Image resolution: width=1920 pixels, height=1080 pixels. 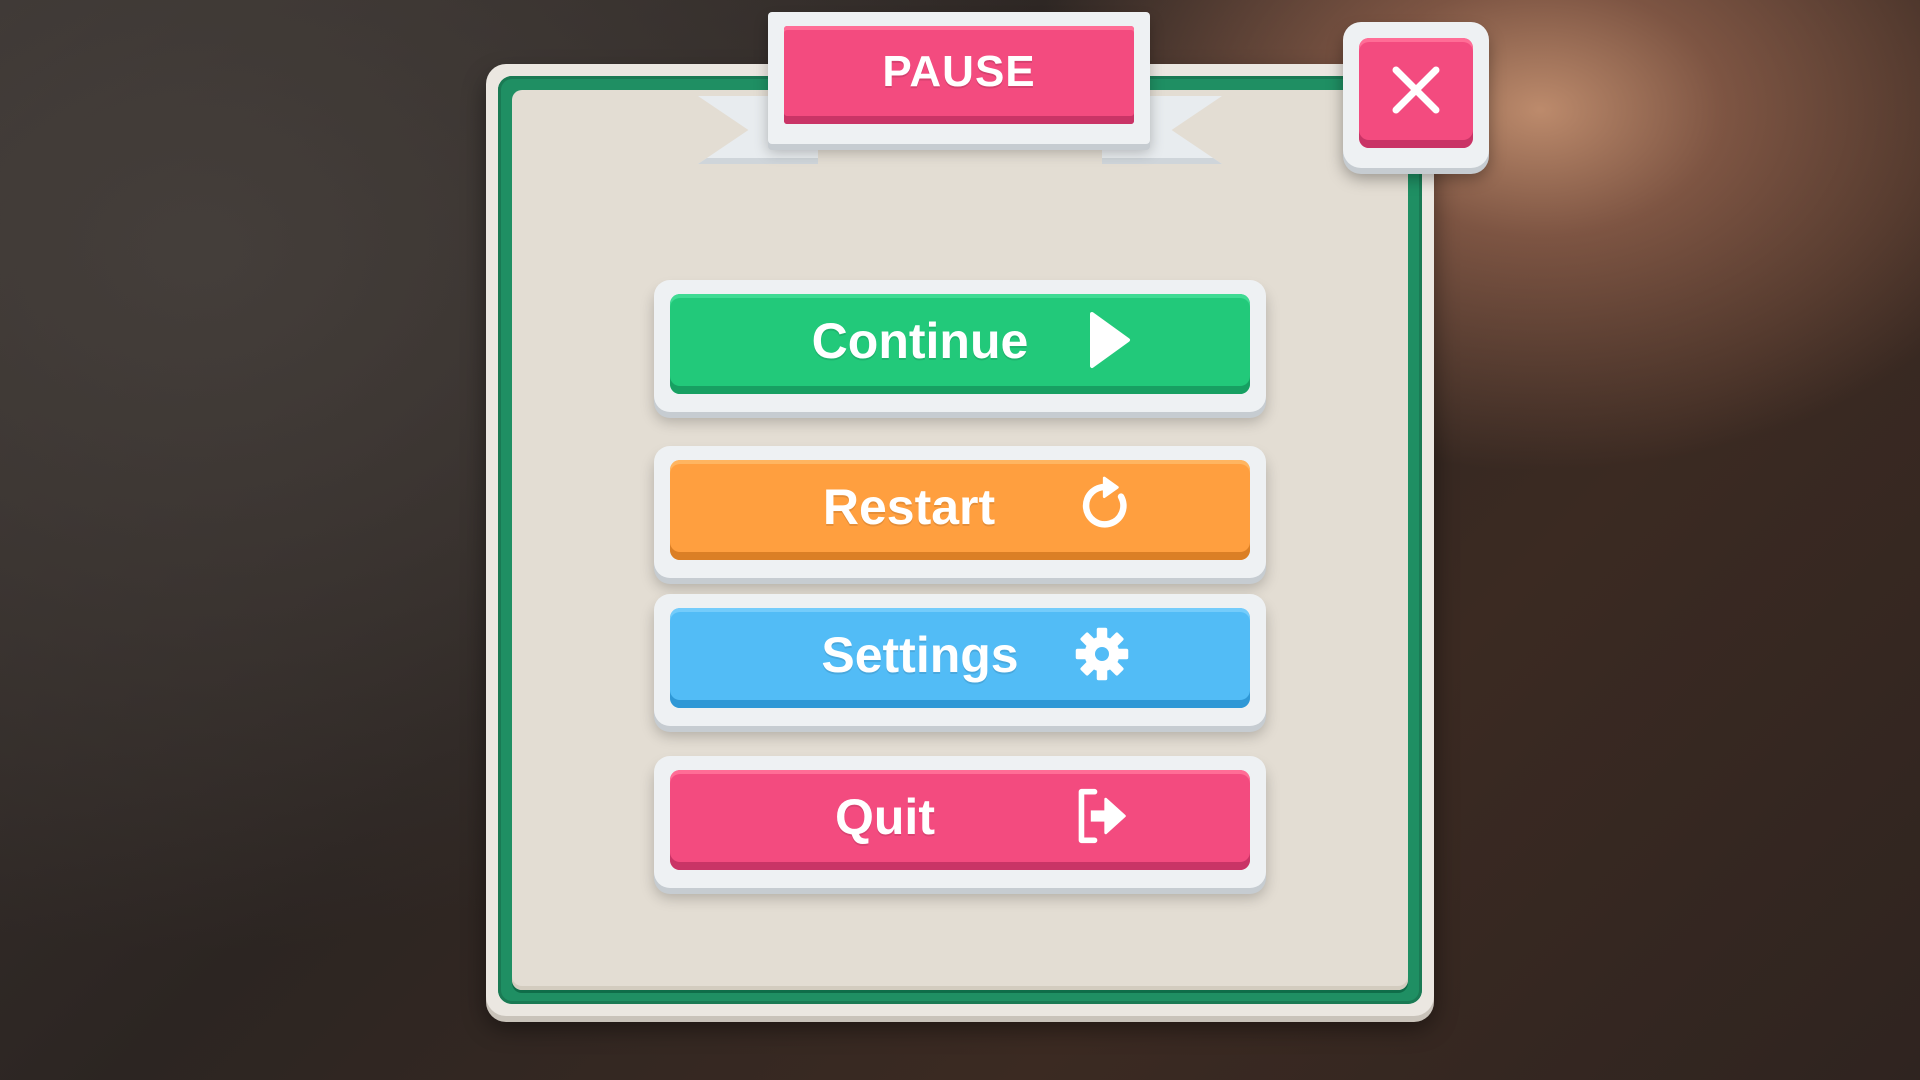 I want to click on continue-button: Continue, so click(x=960, y=344).